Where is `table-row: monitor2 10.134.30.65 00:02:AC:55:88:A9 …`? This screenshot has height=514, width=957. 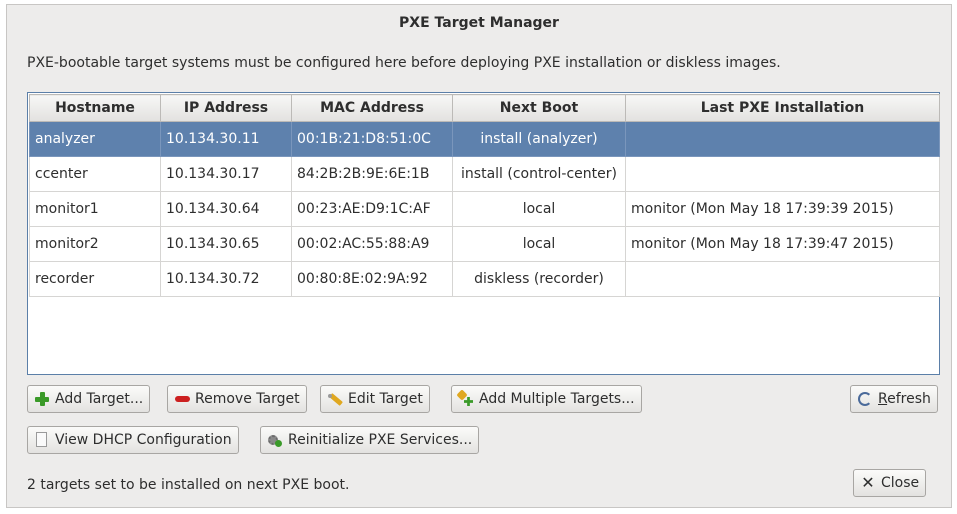
table-row: monitor2 10.134.30.65 00:02:AC:55:88:A9 … is located at coordinates (484, 244).